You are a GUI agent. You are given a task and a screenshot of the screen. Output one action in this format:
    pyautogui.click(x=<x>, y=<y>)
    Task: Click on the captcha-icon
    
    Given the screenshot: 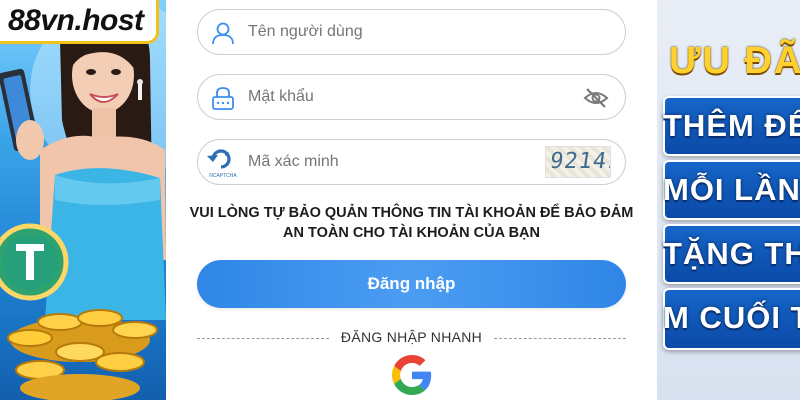 What is the action you would take?
    pyautogui.click(x=219, y=159)
    